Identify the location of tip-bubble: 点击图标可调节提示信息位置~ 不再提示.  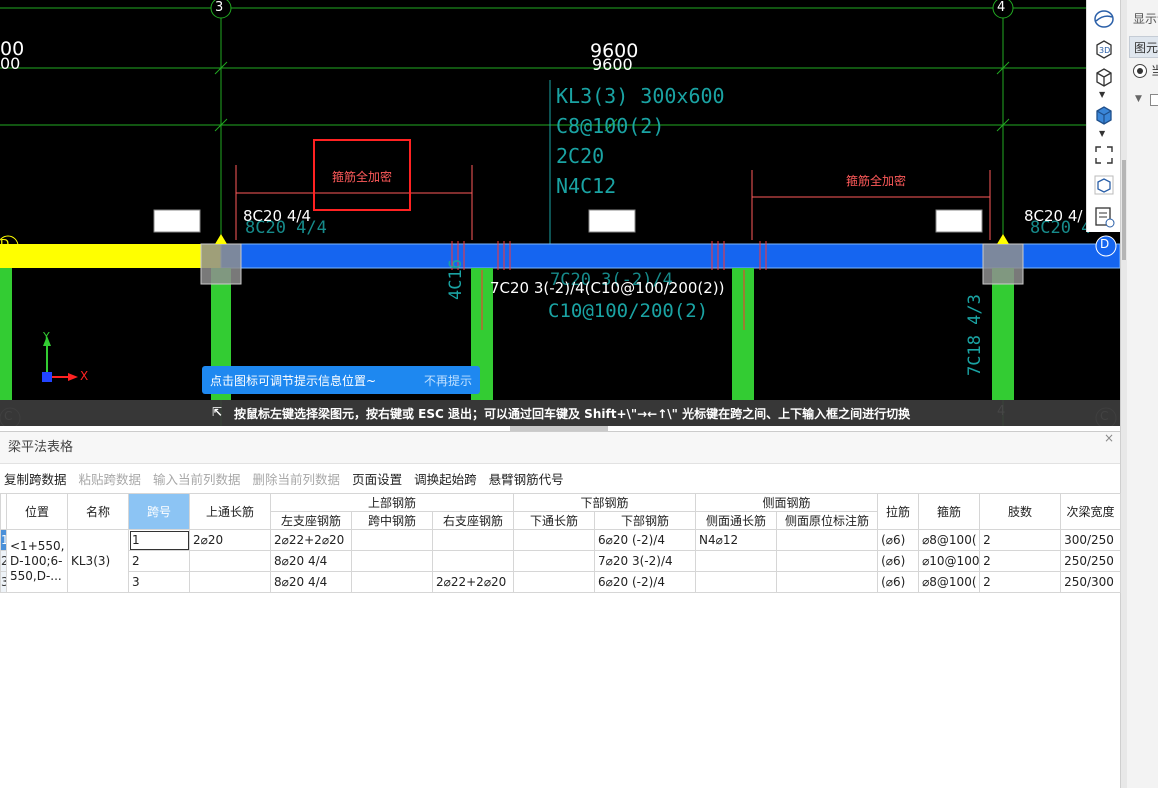
(341, 380).